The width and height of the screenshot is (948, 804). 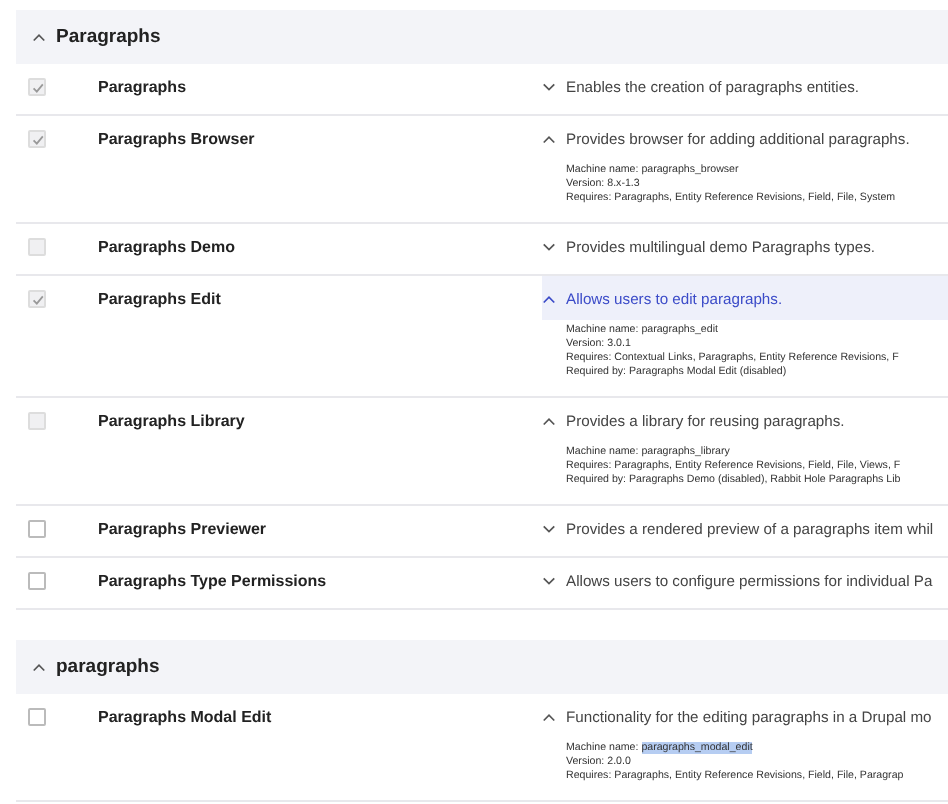 What do you see at coordinates (183, 530) in the screenshot?
I see `module-name: Paragraphs Previewer` at bounding box center [183, 530].